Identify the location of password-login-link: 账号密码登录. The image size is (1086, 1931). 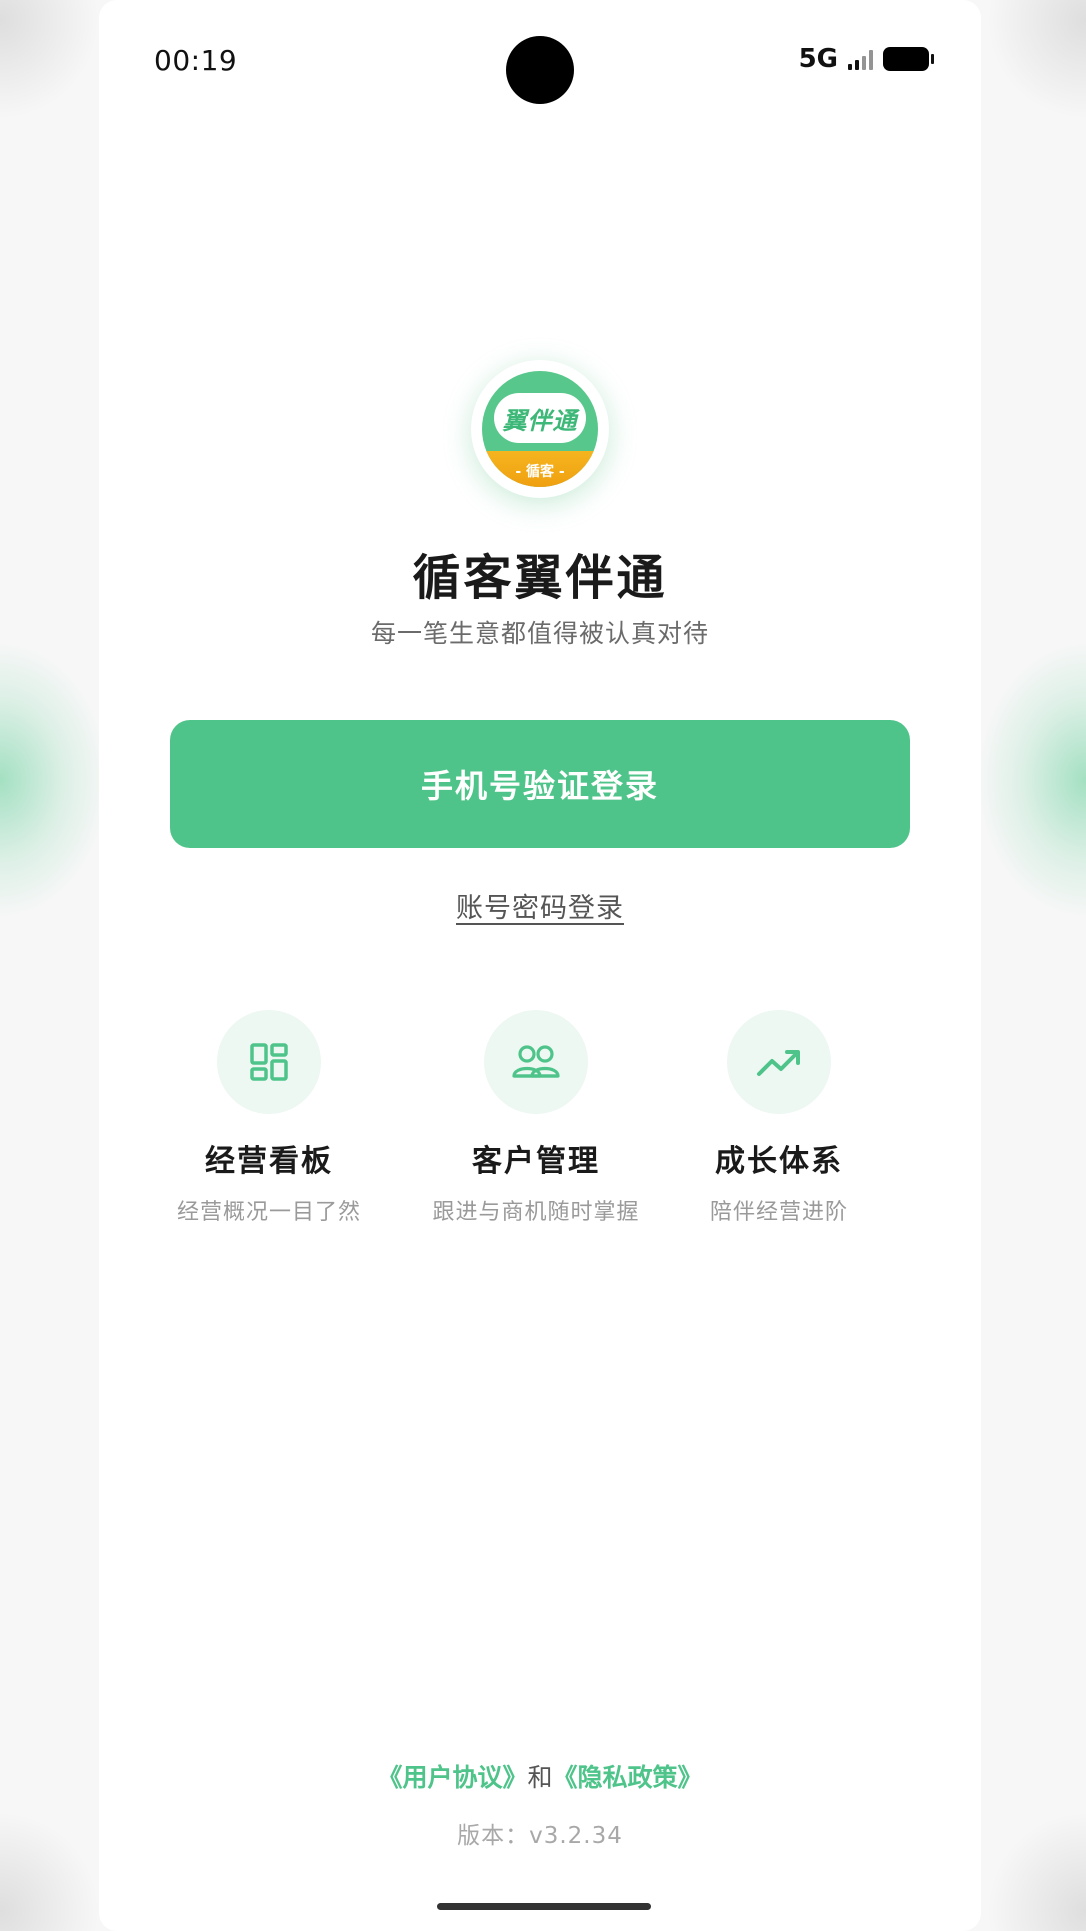
(540, 908).